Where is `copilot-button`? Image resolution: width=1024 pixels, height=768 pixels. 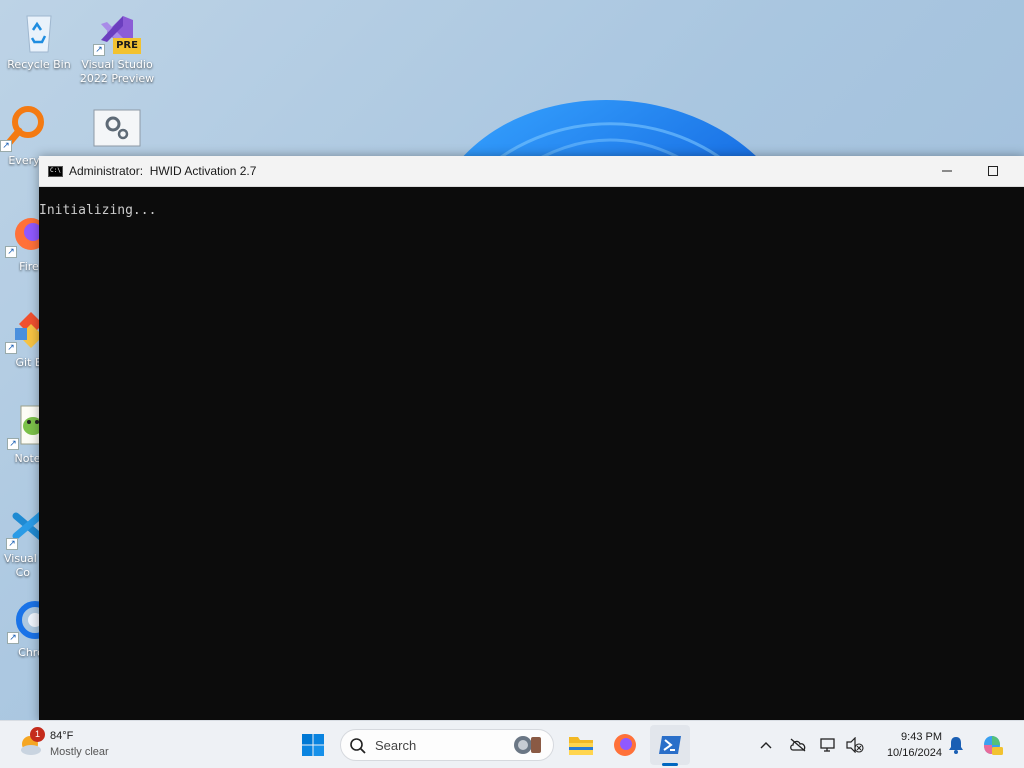 copilot-button is located at coordinates (992, 745).